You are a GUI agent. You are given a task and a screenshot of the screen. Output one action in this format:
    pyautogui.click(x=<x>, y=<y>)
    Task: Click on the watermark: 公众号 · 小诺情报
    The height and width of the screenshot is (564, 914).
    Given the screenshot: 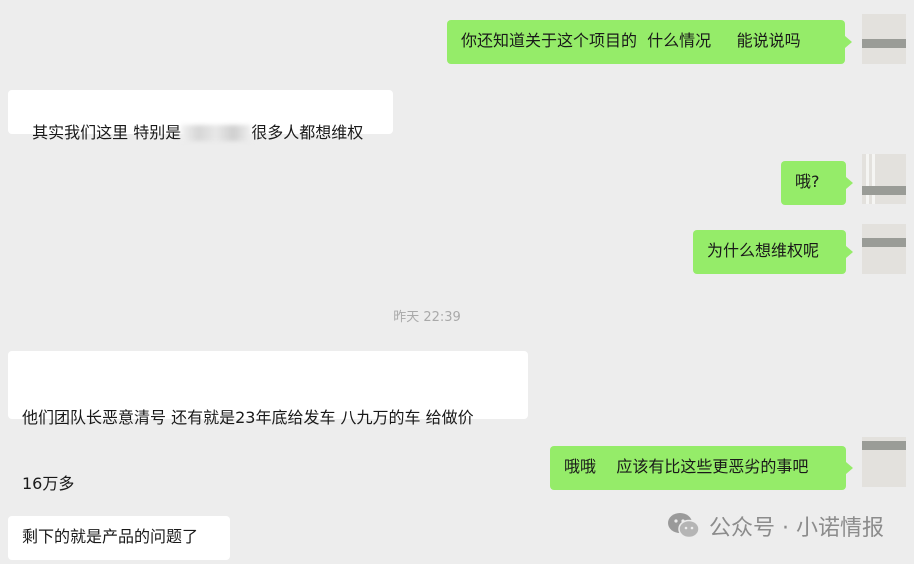 What is the action you would take?
    pyautogui.click(x=775, y=526)
    